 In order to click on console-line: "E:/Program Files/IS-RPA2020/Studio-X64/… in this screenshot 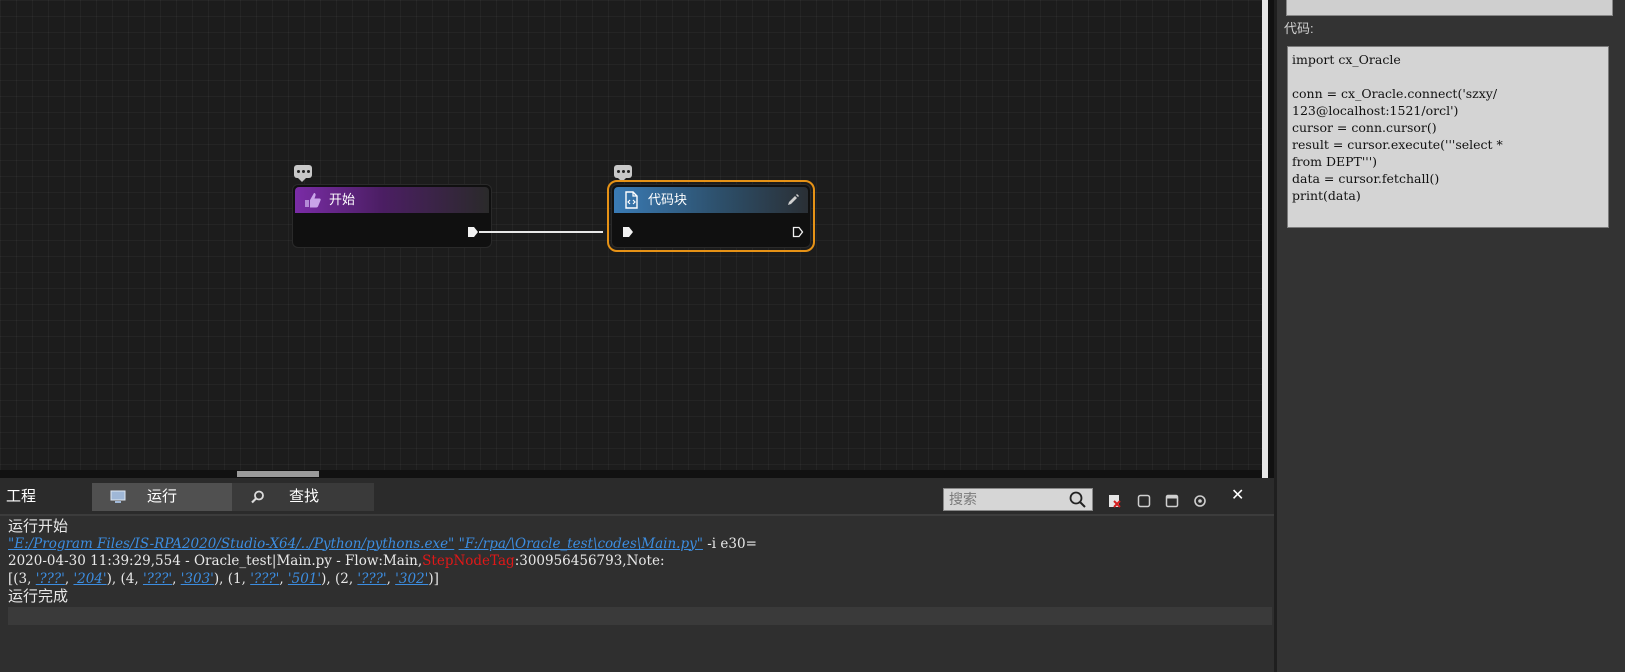, I will do `click(640, 545)`.